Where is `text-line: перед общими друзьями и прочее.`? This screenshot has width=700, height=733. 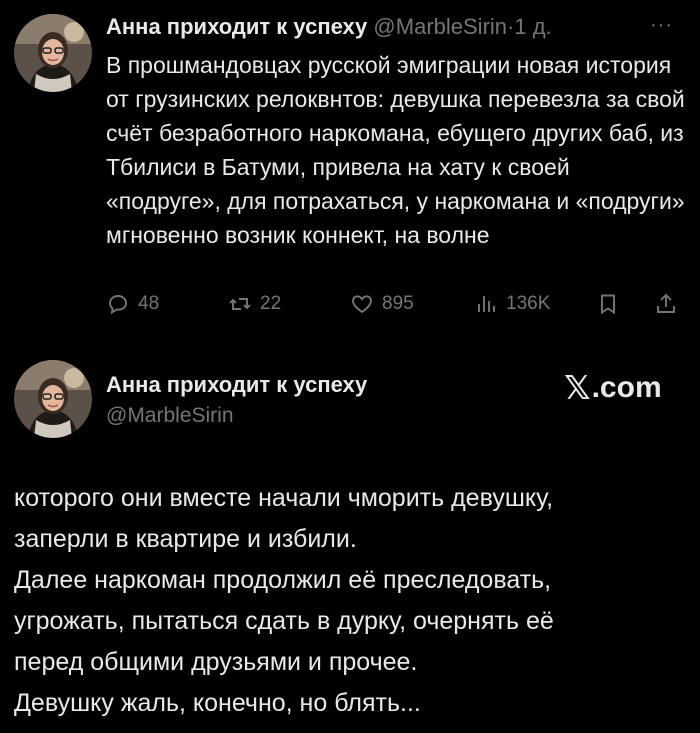 text-line: перед общими друзьями и прочее. is located at coordinates (216, 662).